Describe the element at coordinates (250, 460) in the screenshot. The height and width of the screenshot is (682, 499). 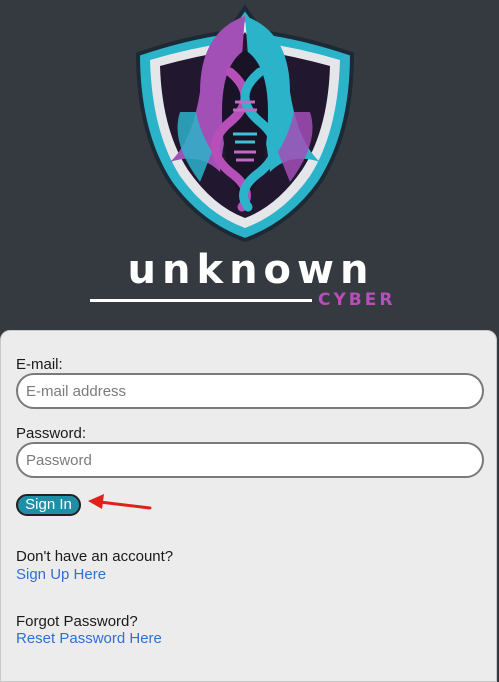
I see `password-field` at that location.